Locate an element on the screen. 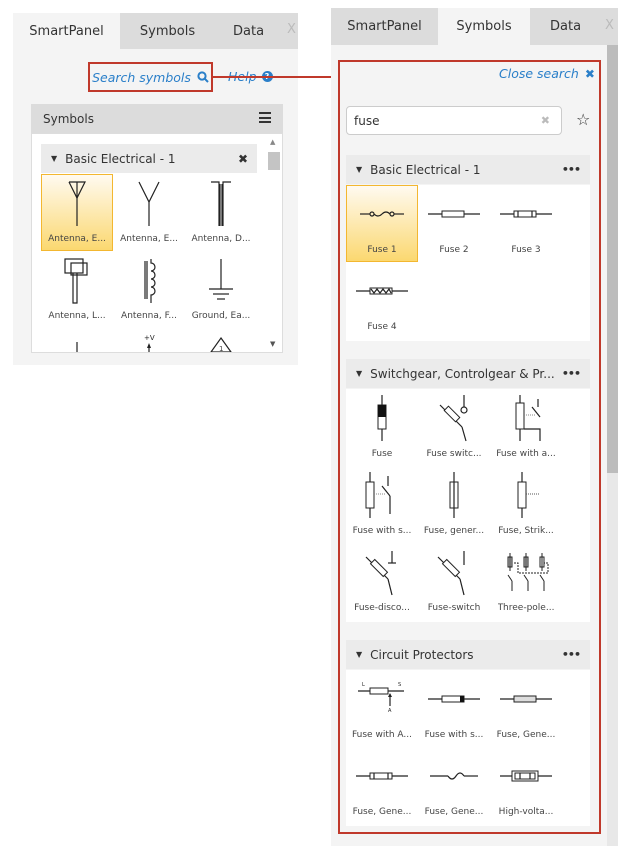 This screenshot has width=621, height=846. fuse-s-icon is located at coordinates (382, 214).